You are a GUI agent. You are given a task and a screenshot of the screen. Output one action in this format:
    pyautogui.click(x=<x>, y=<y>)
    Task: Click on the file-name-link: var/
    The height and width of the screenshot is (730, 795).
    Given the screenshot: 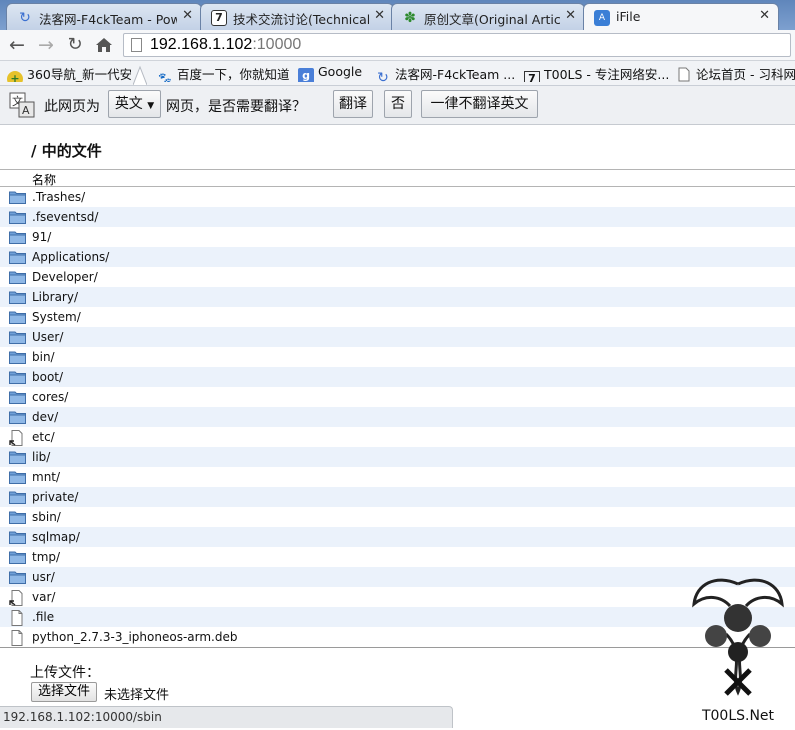 What is the action you would take?
    pyautogui.click(x=43, y=597)
    